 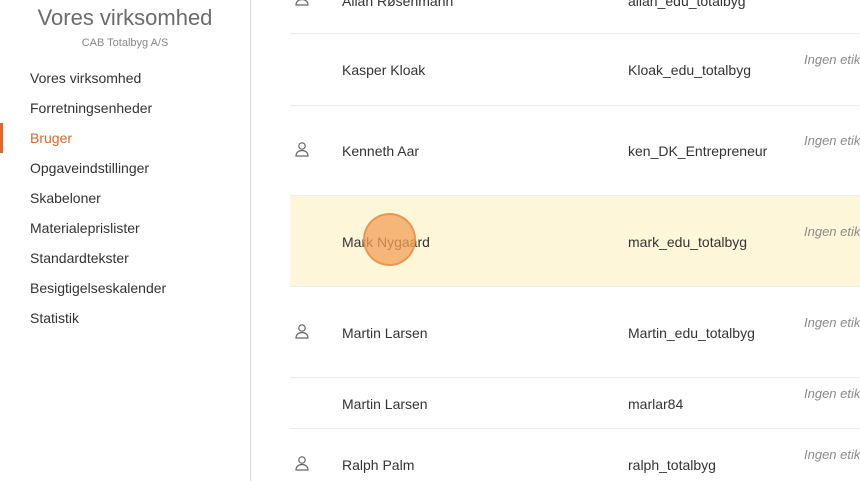 What do you see at coordinates (125, 318) in the screenshot?
I see `sidebar-item-statistik: Statistik` at bounding box center [125, 318].